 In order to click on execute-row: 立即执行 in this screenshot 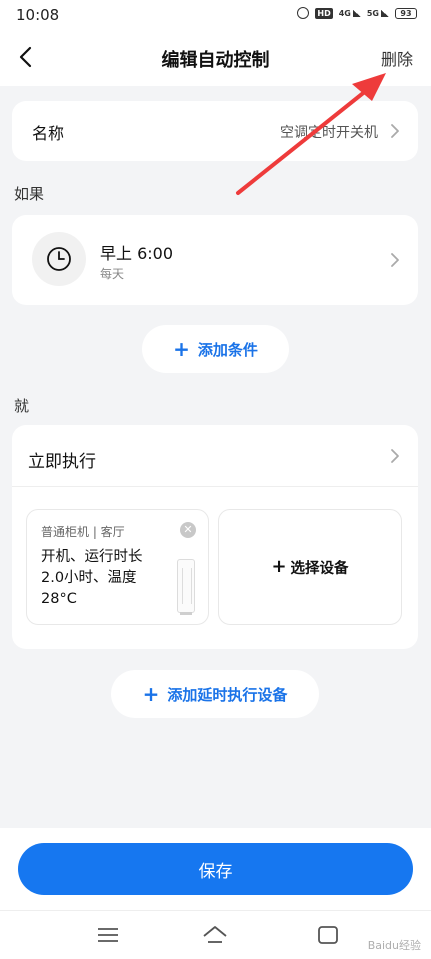, I will do `click(215, 455)`.